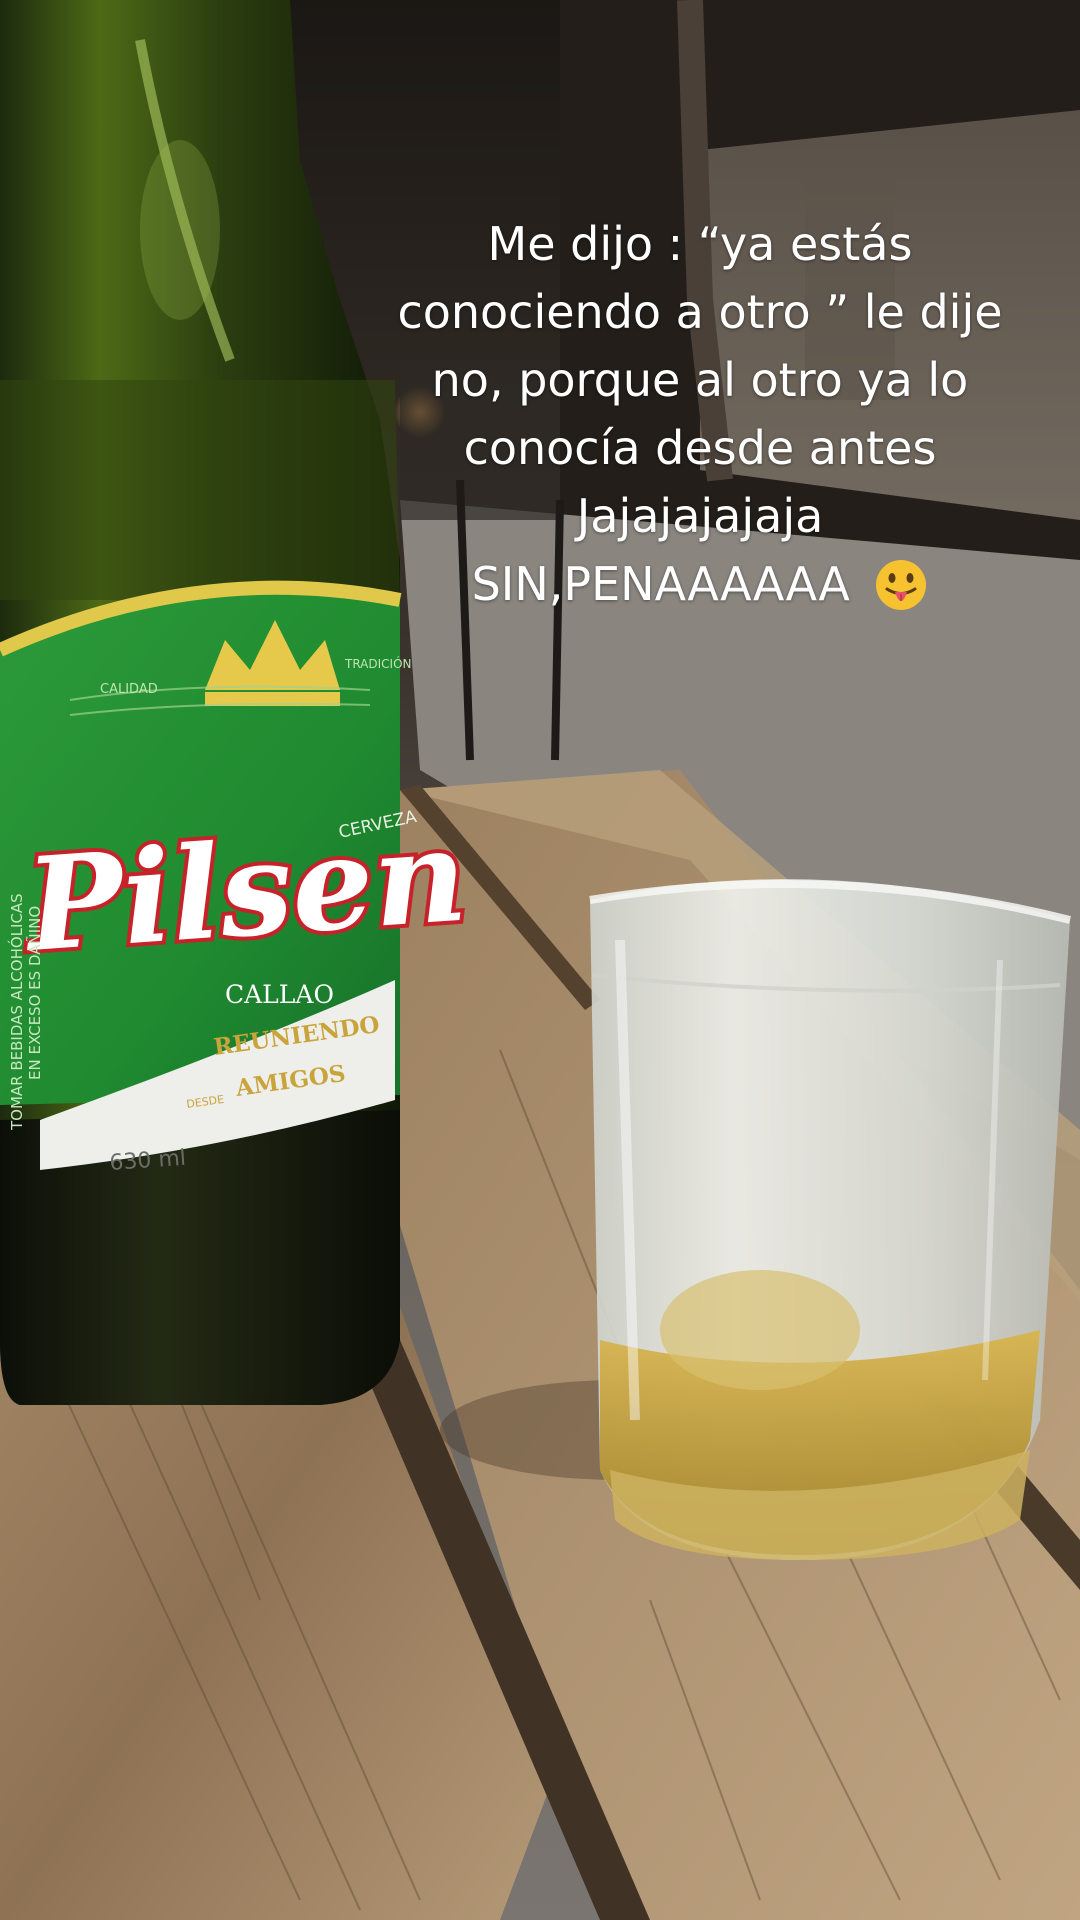 This screenshot has height=1920, width=1080. I want to click on label-band-right: TRADICIÓN, so click(378, 663).